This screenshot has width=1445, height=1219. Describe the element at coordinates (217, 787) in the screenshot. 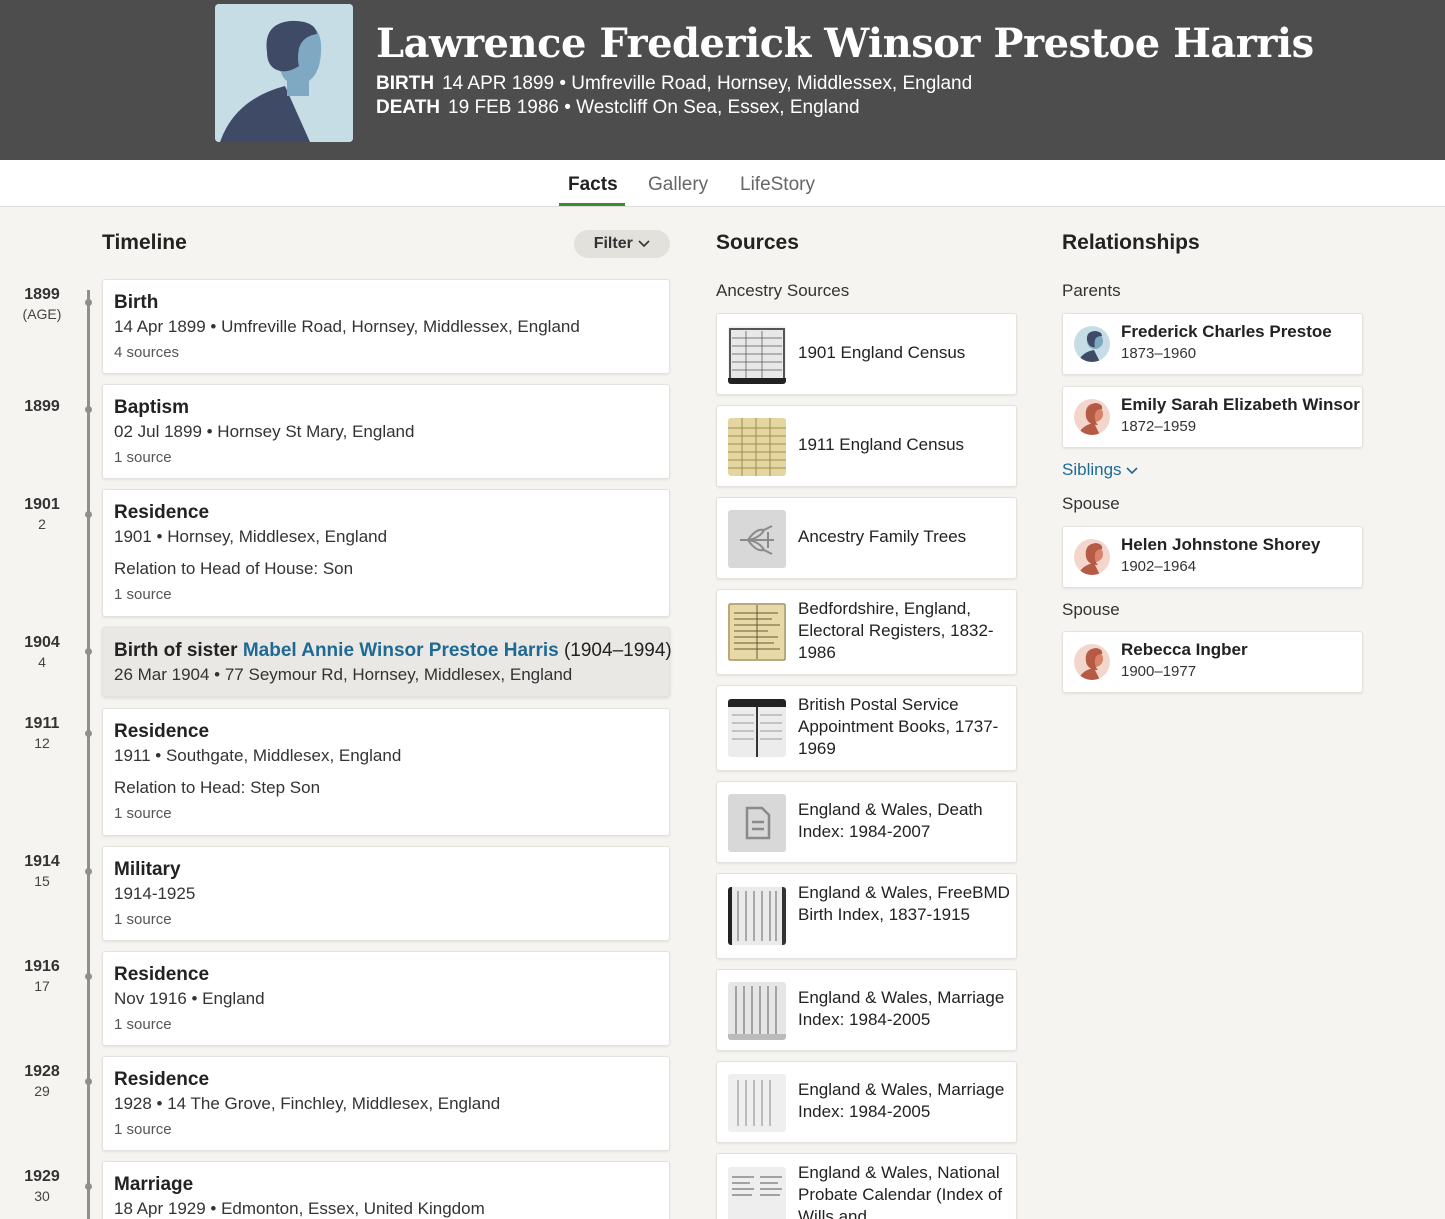

I see `event-extra: Relation to Head: Step Son` at that location.